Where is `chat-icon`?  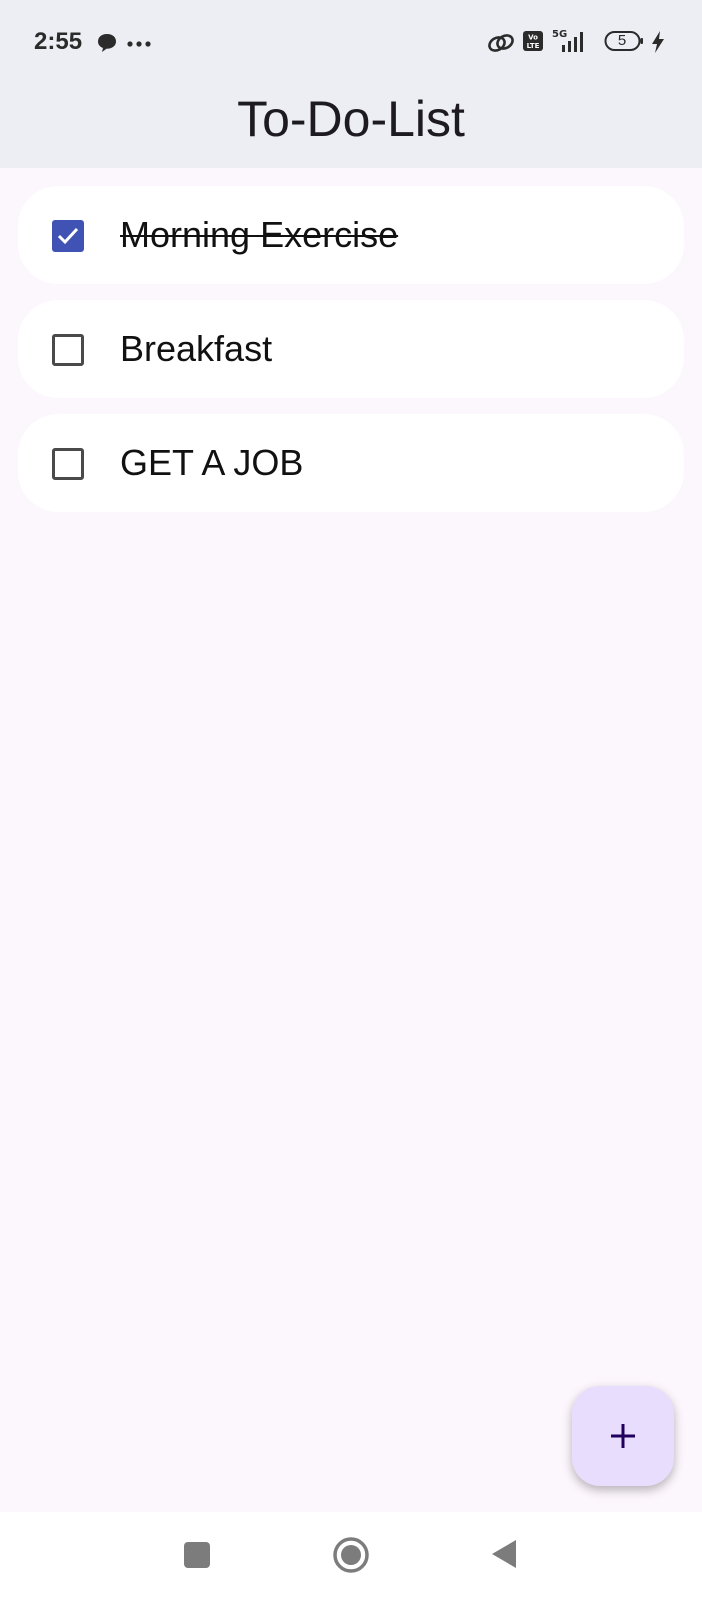 chat-icon is located at coordinates (107, 43).